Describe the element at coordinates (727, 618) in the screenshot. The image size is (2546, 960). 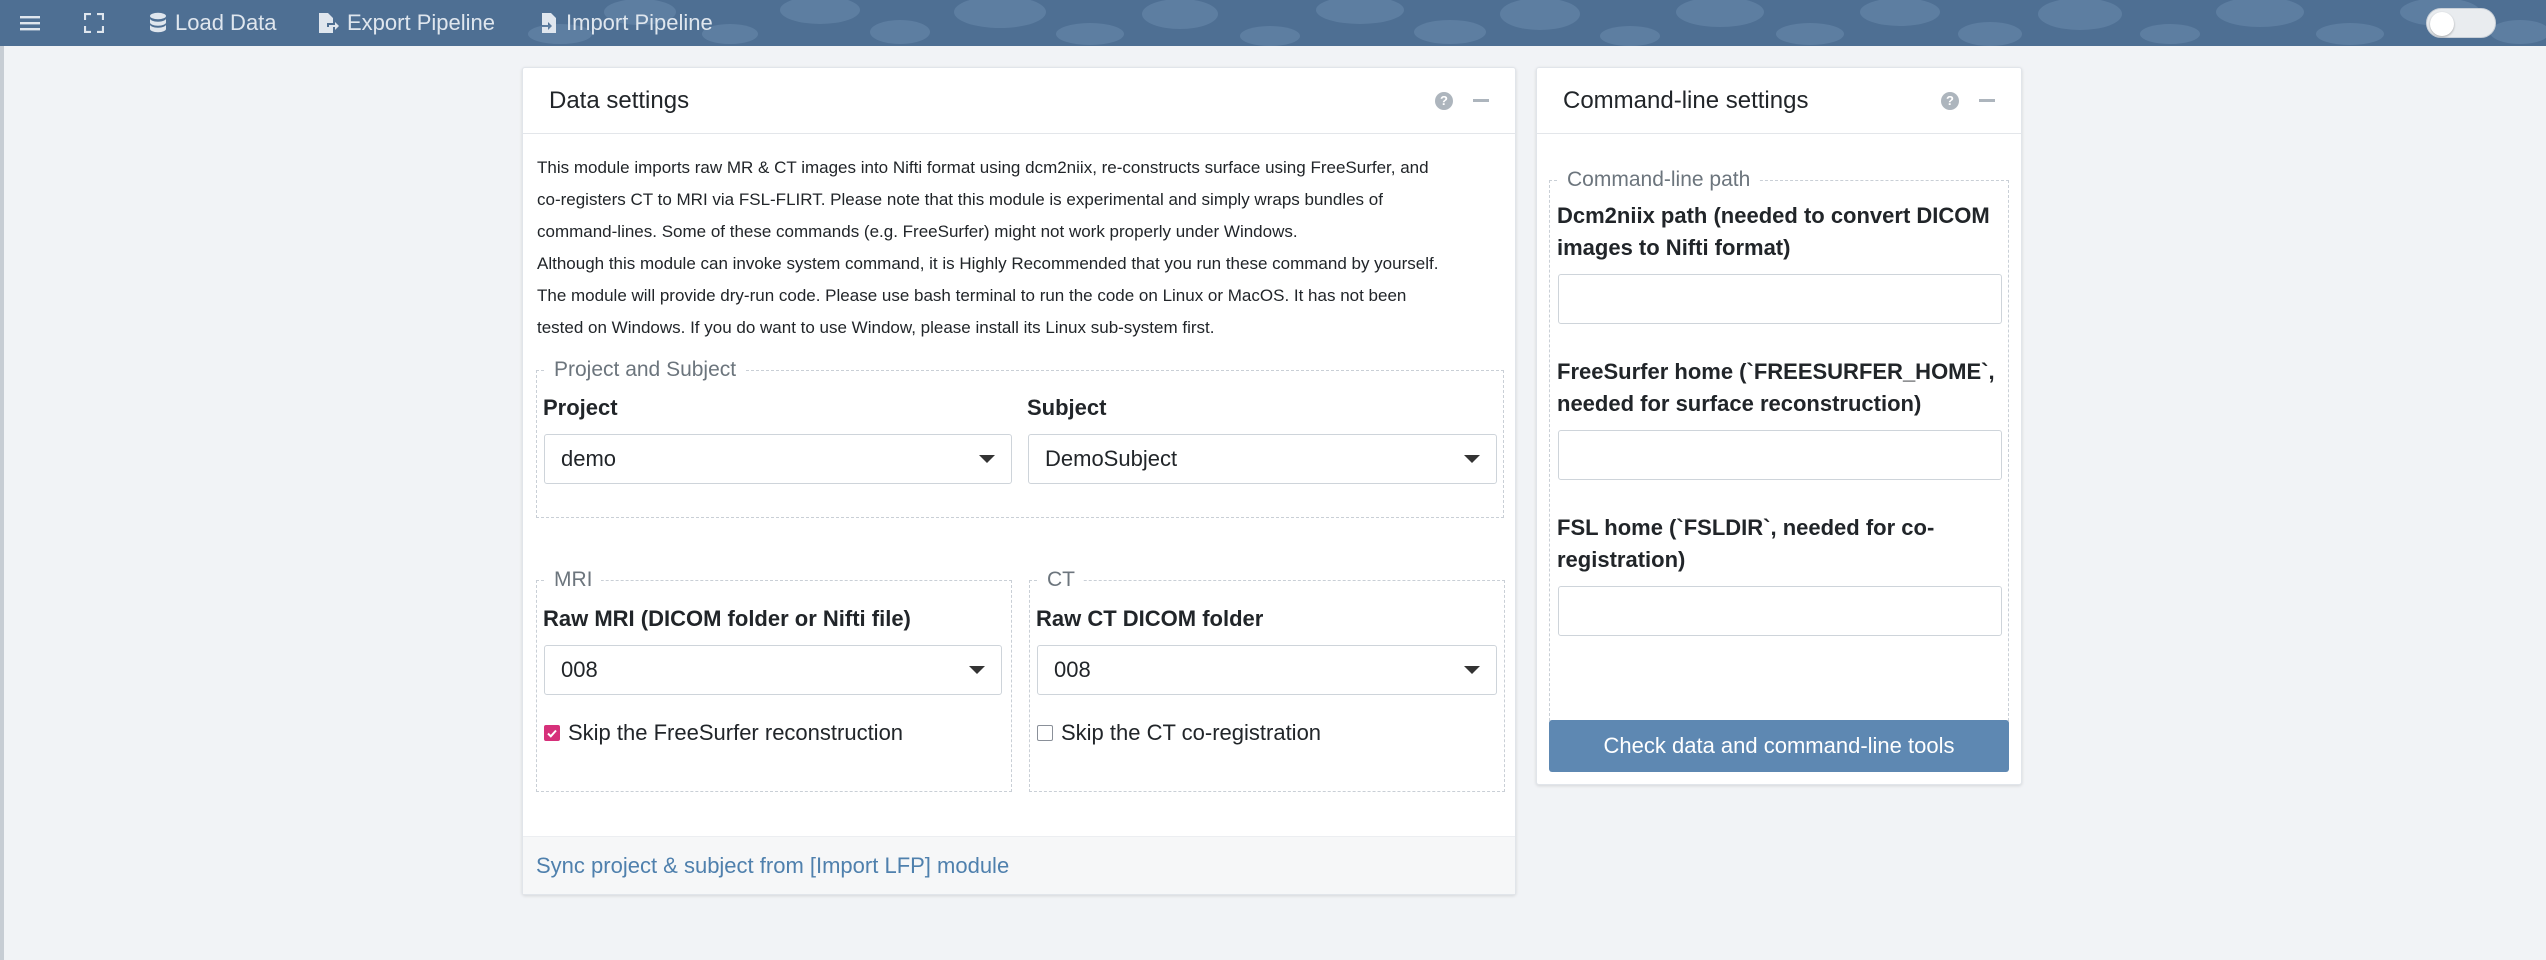
I see `raw-mri-label: Raw MRI (DICOM folder or Nifti file)` at that location.